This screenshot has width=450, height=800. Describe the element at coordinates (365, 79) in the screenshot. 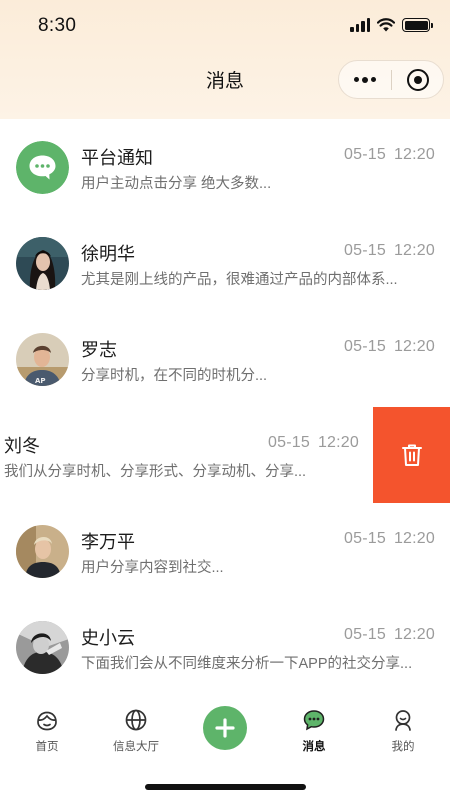

I see `more-options-icon` at that location.